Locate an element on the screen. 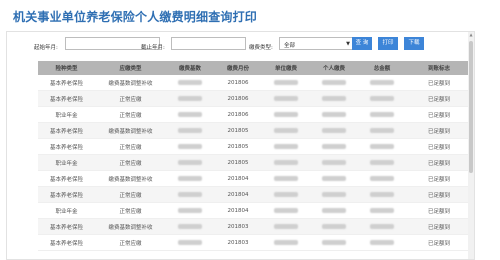 This screenshot has width=500, height=260. cell-month: 201803 is located at coordinates (238, 242).